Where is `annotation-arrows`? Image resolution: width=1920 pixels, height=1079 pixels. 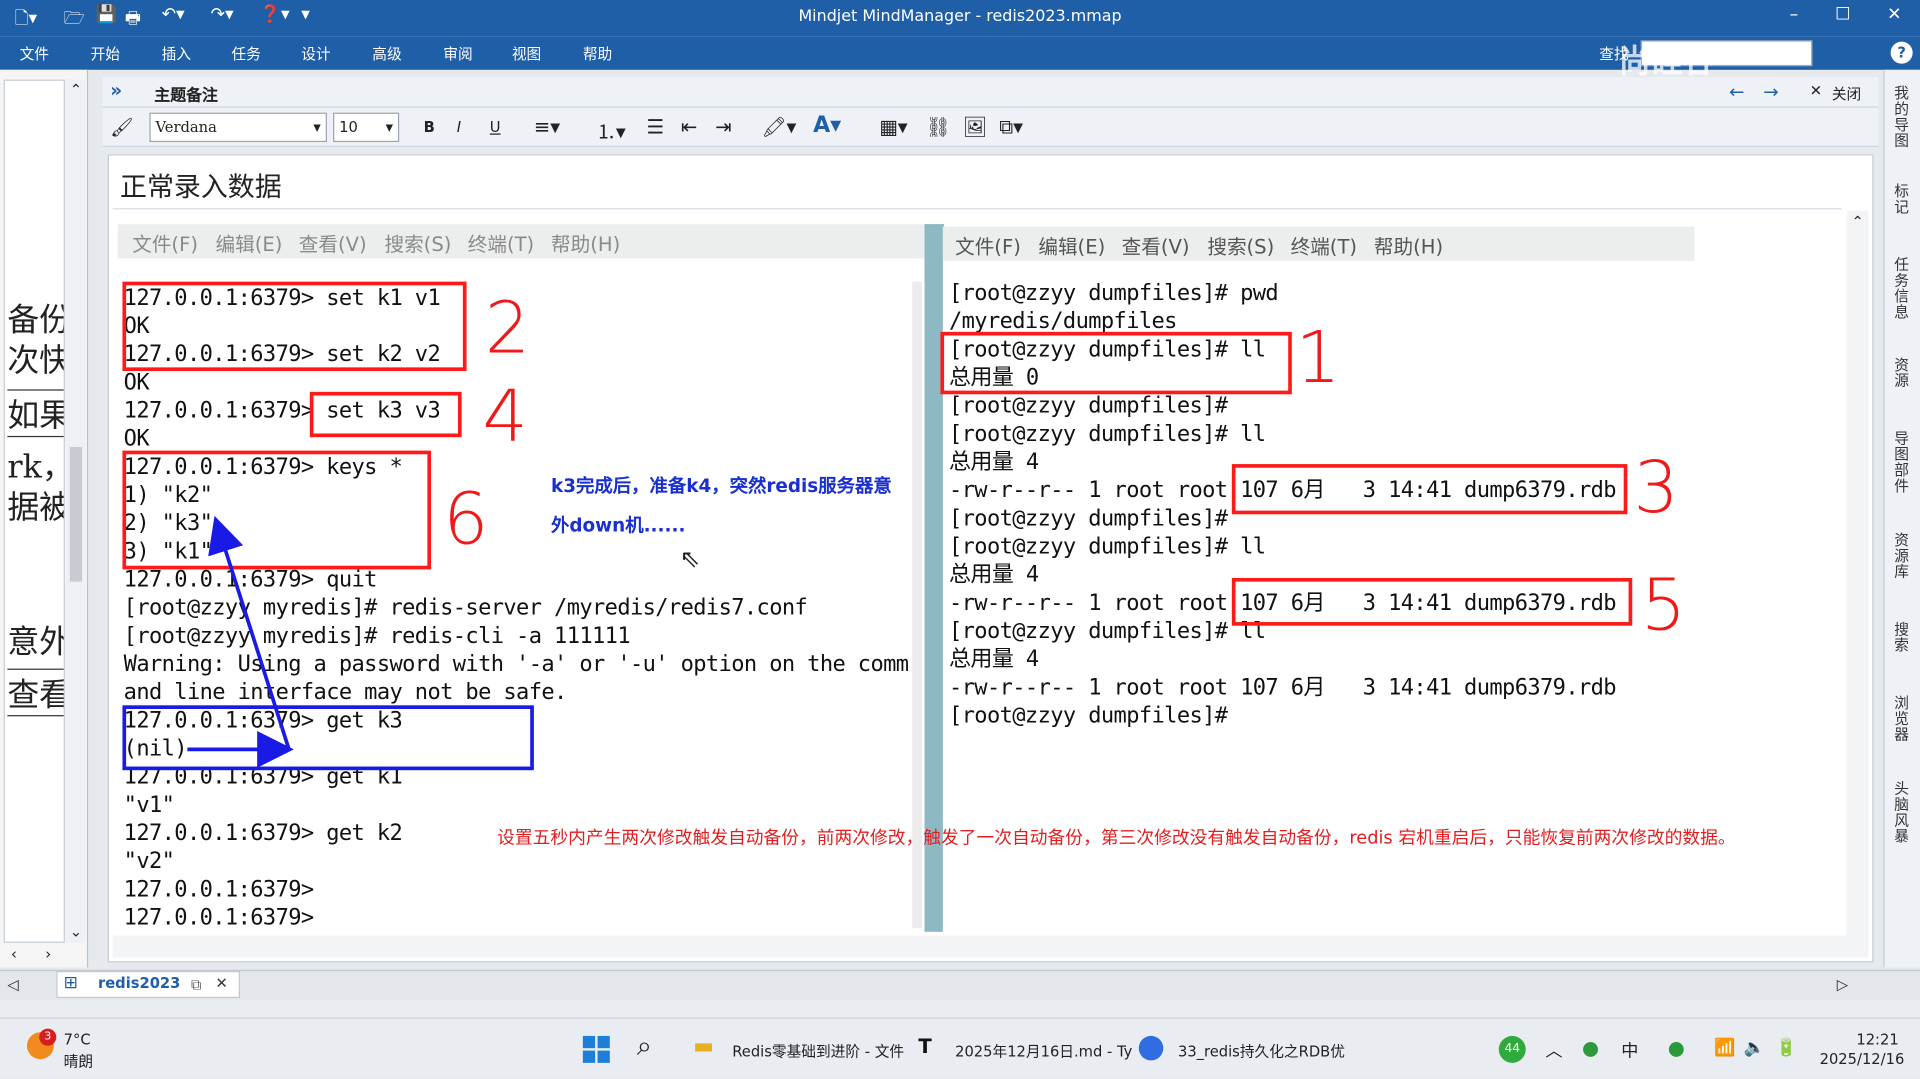 annotation-arrows is located at coordinates (240, 641).